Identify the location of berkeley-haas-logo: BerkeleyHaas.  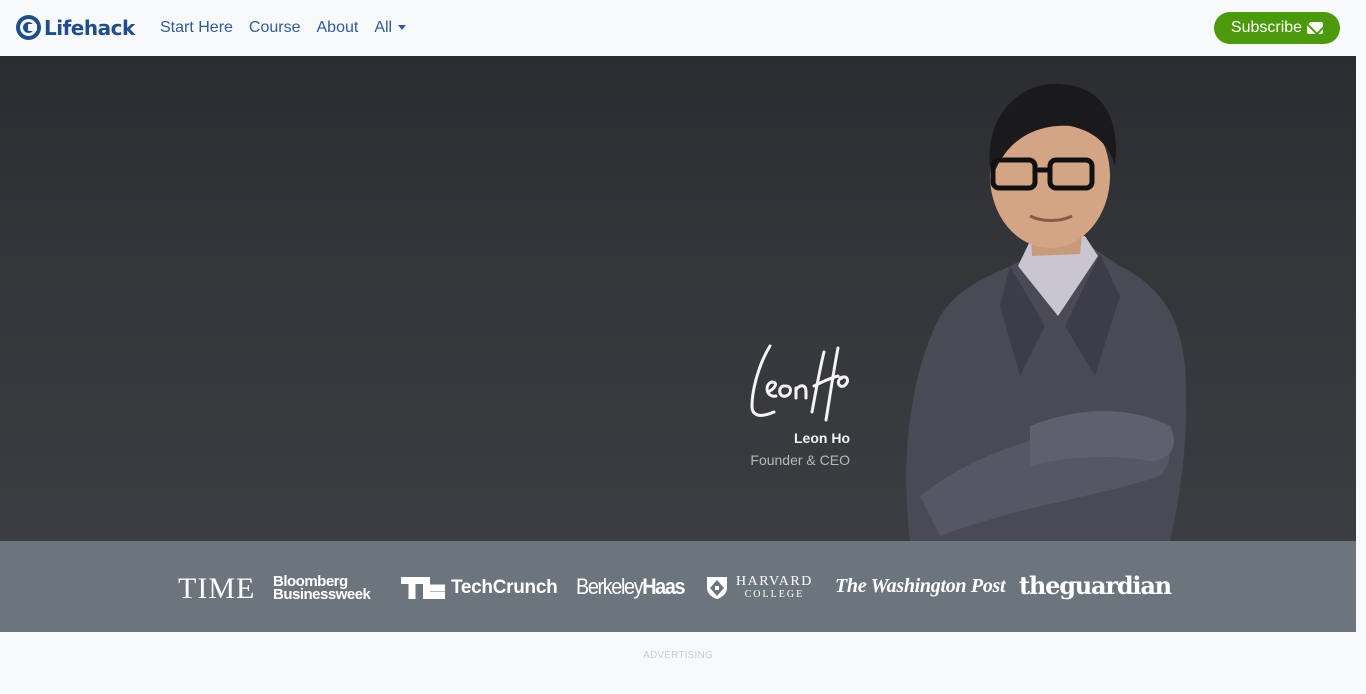
(631, 587).